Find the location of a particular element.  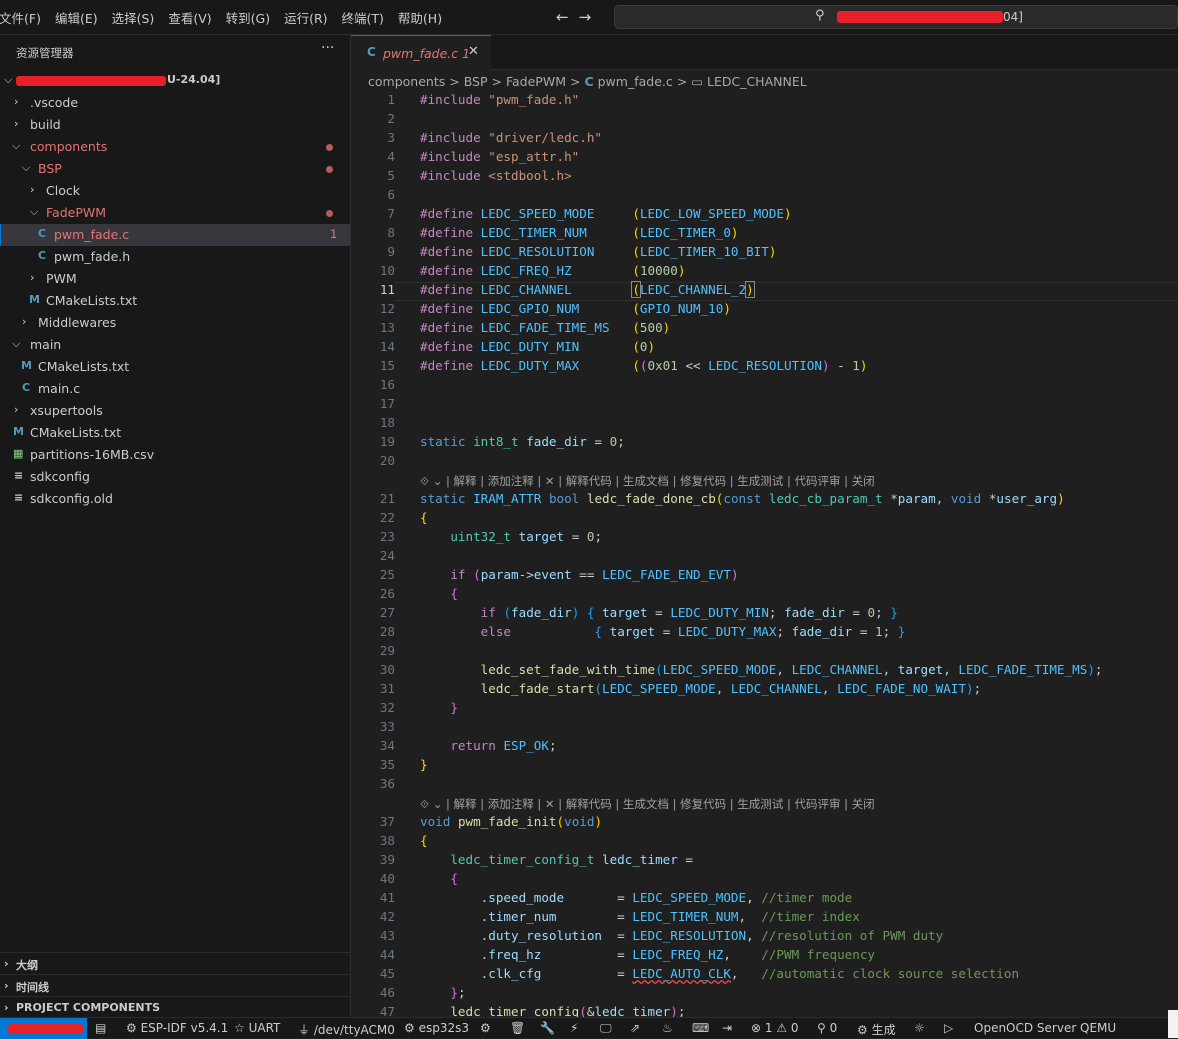

code-line: 18 is located at coordinates (764, 424).